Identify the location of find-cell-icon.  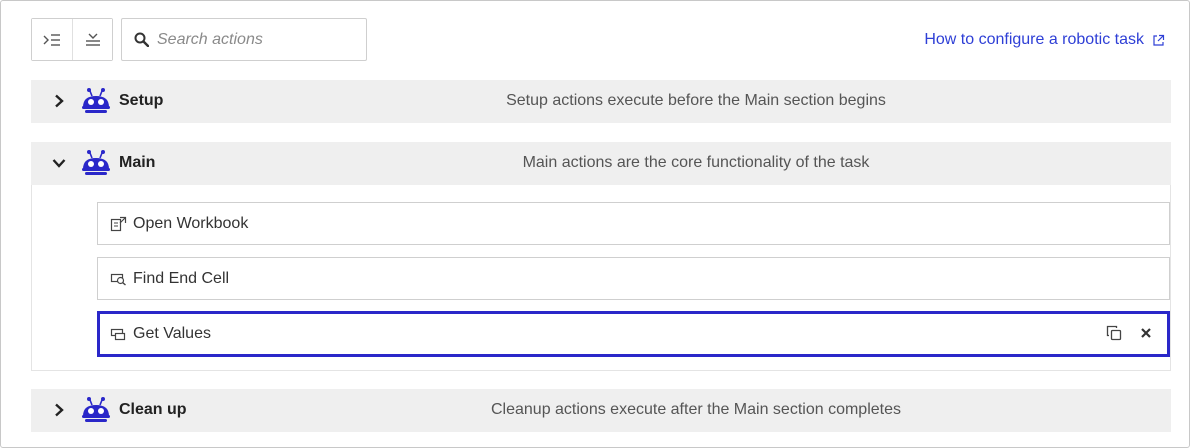
(118, 279).